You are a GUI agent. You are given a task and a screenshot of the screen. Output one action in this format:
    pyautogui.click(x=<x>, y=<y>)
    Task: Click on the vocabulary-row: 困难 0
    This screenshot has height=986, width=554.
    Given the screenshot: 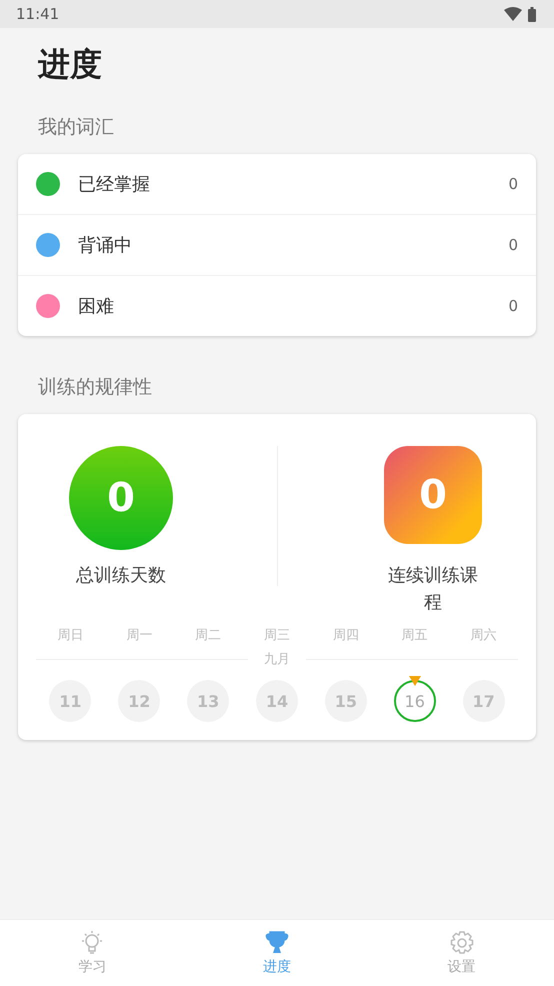 What is the action you would take?
    pyautogui.click(x=277, y=306)
    